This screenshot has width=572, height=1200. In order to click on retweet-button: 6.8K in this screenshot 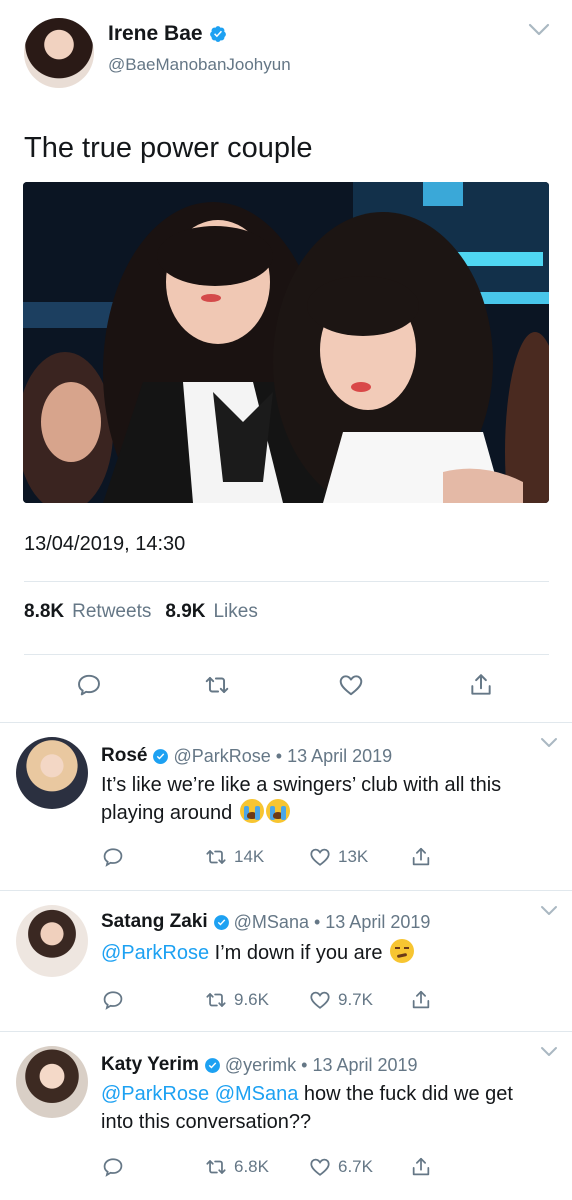, I will do `click(236, 1167)`.